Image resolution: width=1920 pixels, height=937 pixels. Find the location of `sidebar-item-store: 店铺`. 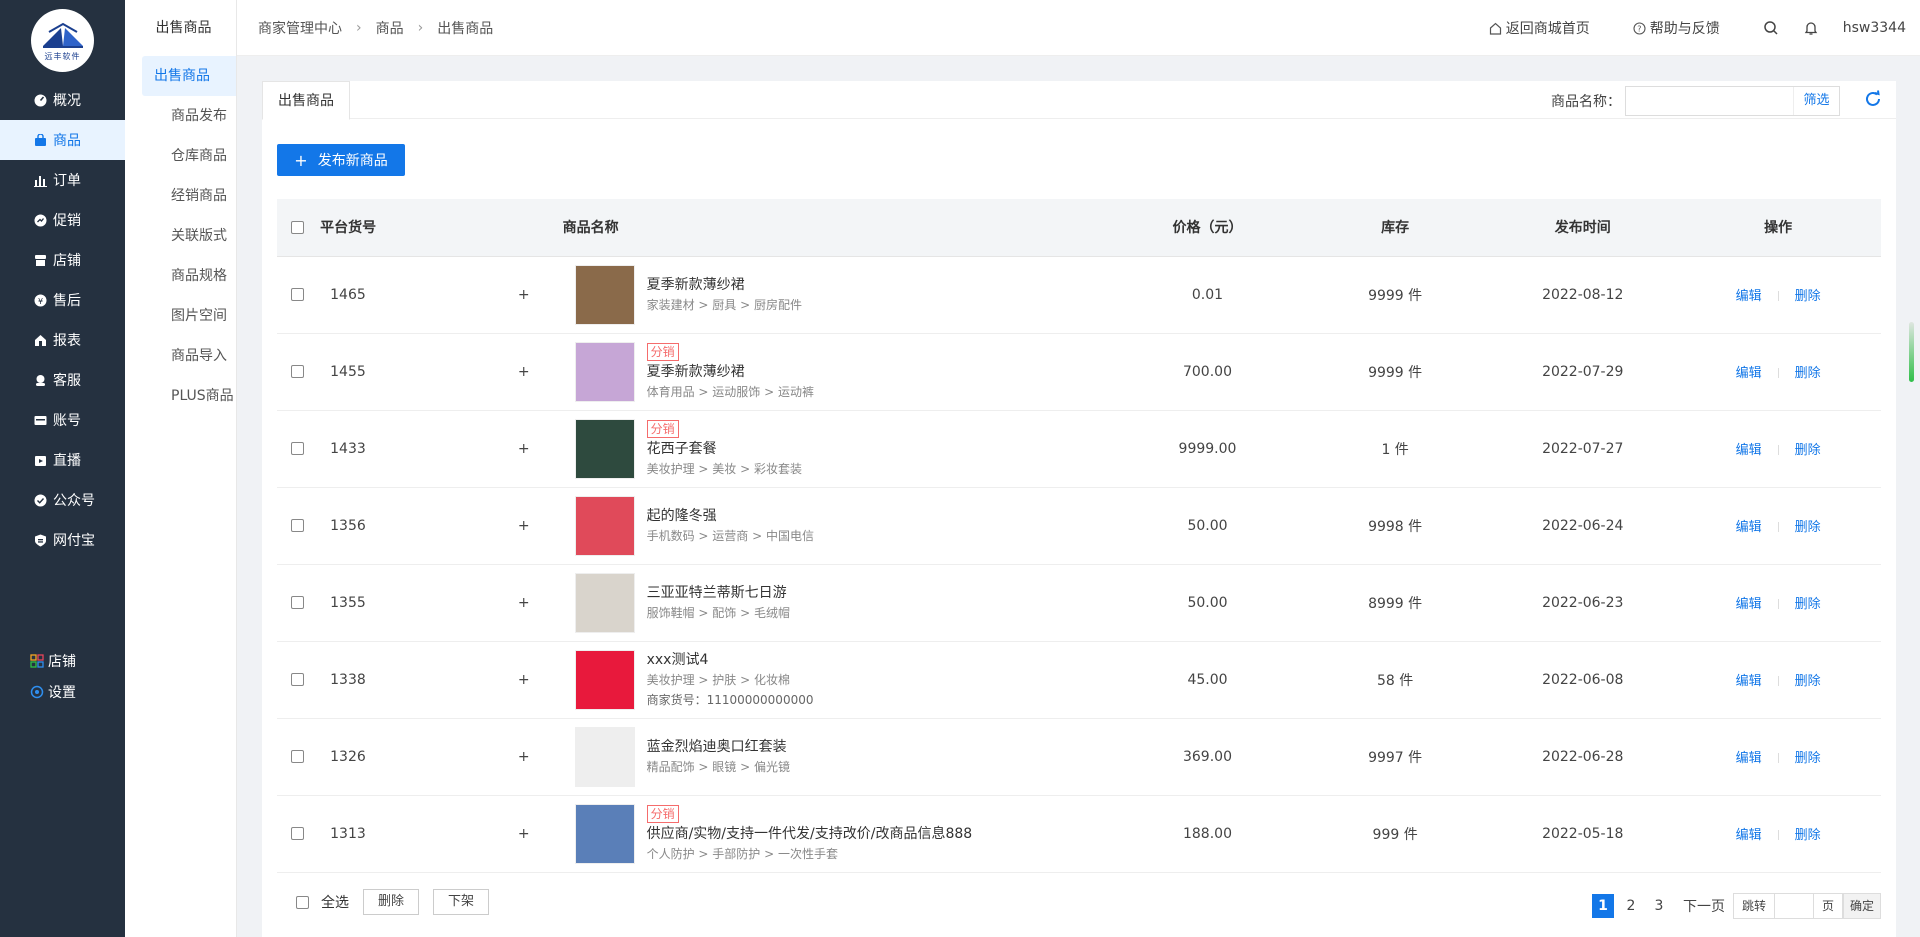

sidebar-item-store: 店铺 is located at coordinates (62, 260).